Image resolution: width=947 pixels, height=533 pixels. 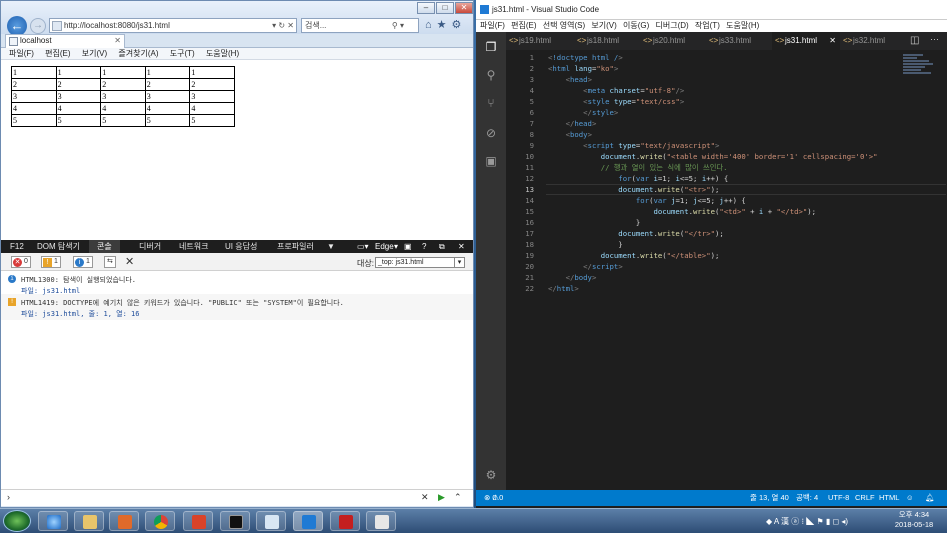 I want to click on menu-view: 보기(V), so click(x=94, y=53).